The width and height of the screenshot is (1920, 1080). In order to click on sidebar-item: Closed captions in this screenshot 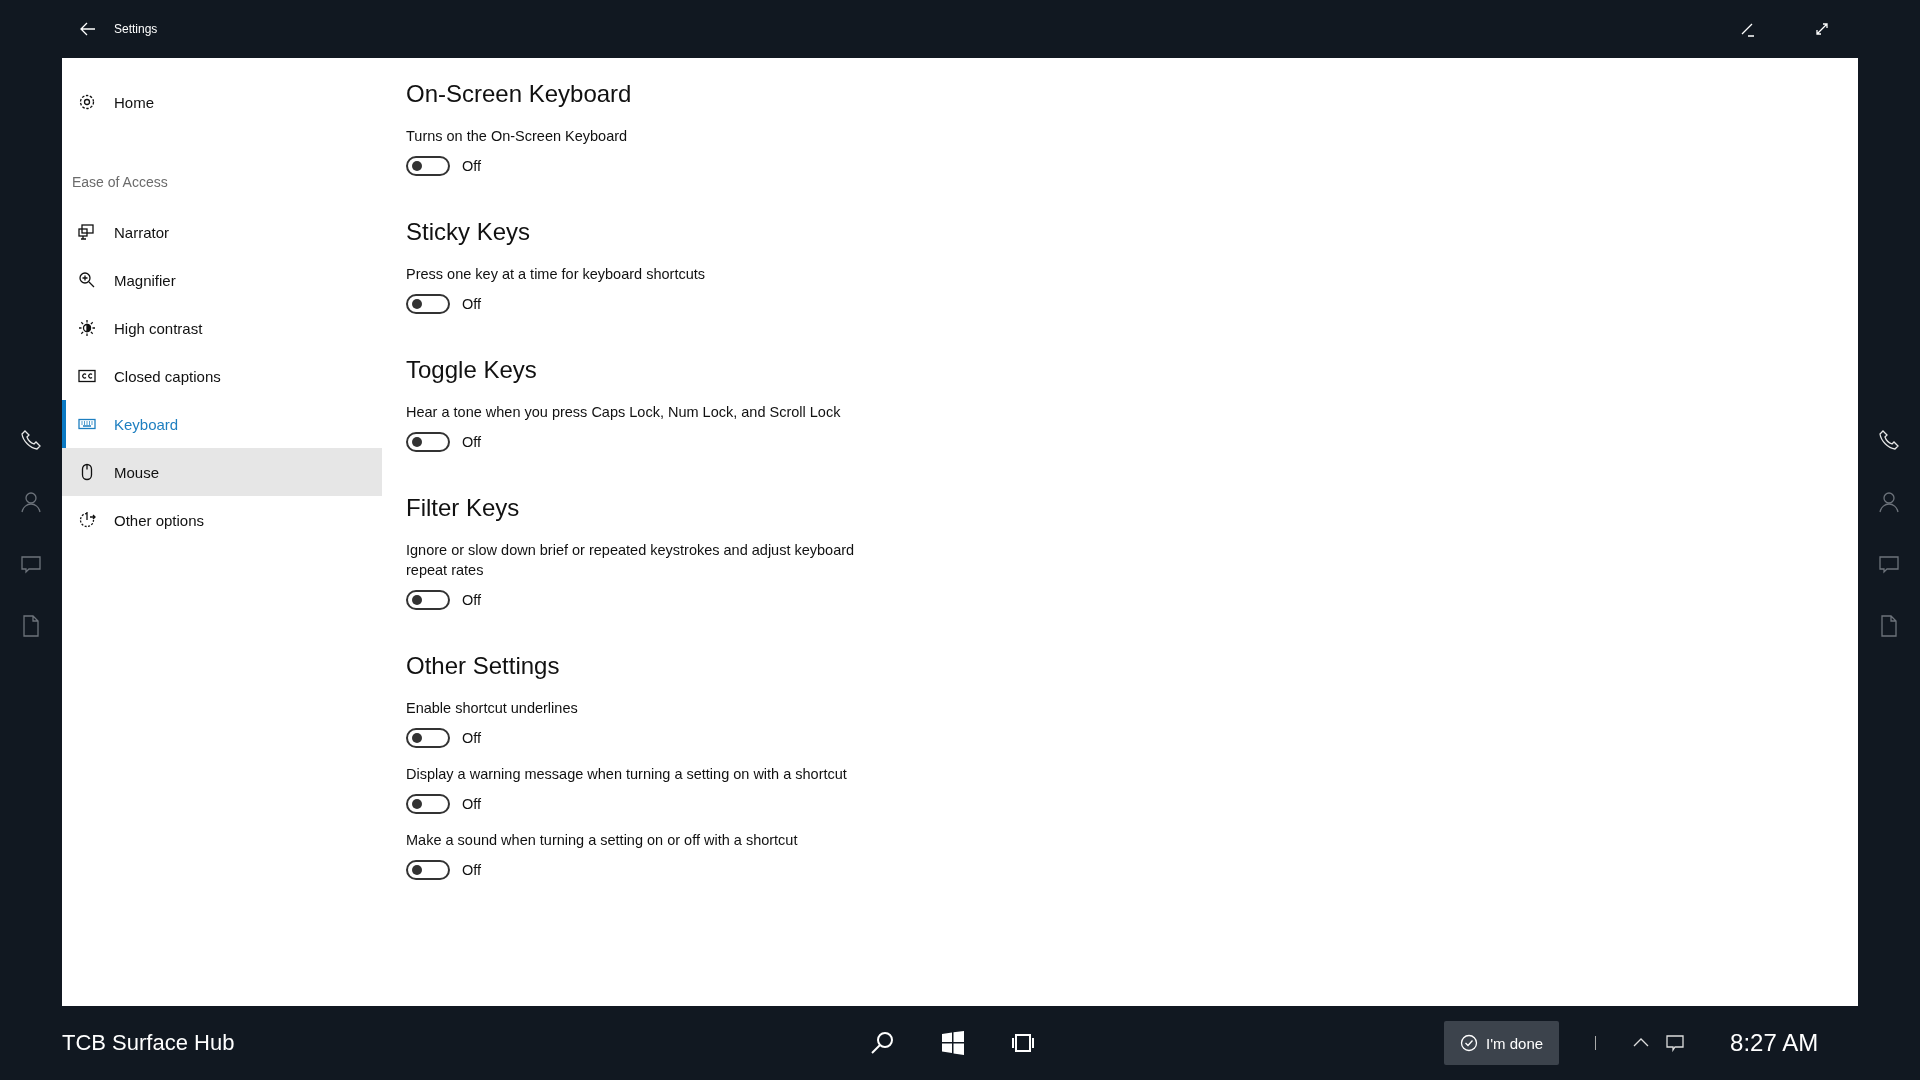, I will do `click(222, 376)`.